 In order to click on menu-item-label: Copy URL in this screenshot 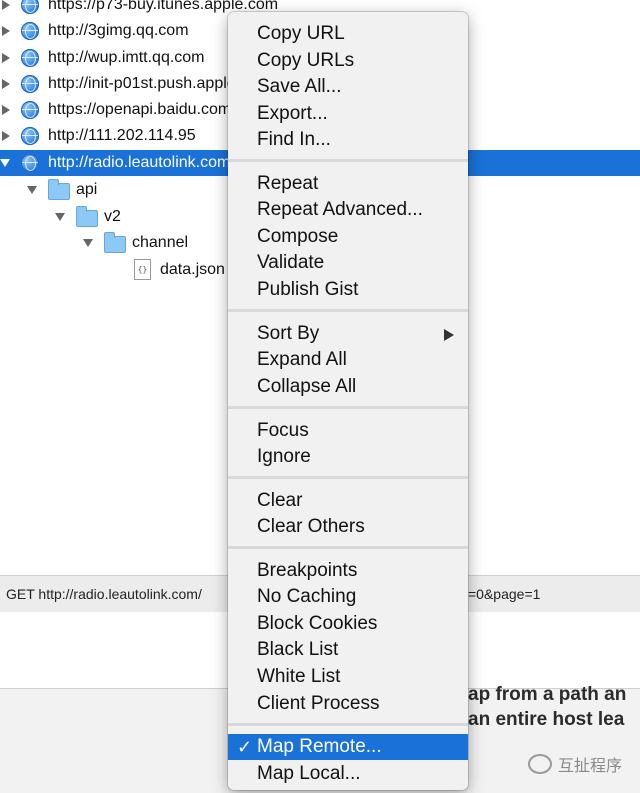, I will do `click(301, 33)`.